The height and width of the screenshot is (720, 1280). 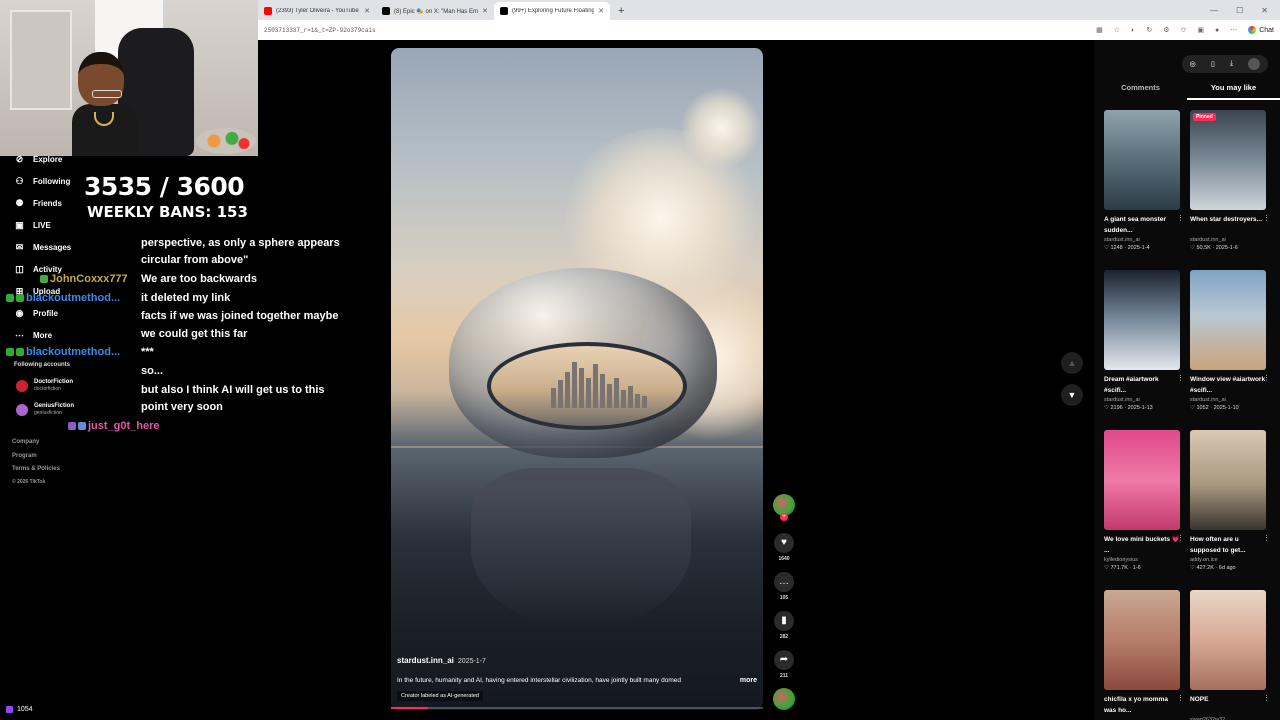 What do you see at coordinates (42, 181) in the screenshot?
I see `sidebar-item-following: ⚇ Following` at bounding box center [42, 181].